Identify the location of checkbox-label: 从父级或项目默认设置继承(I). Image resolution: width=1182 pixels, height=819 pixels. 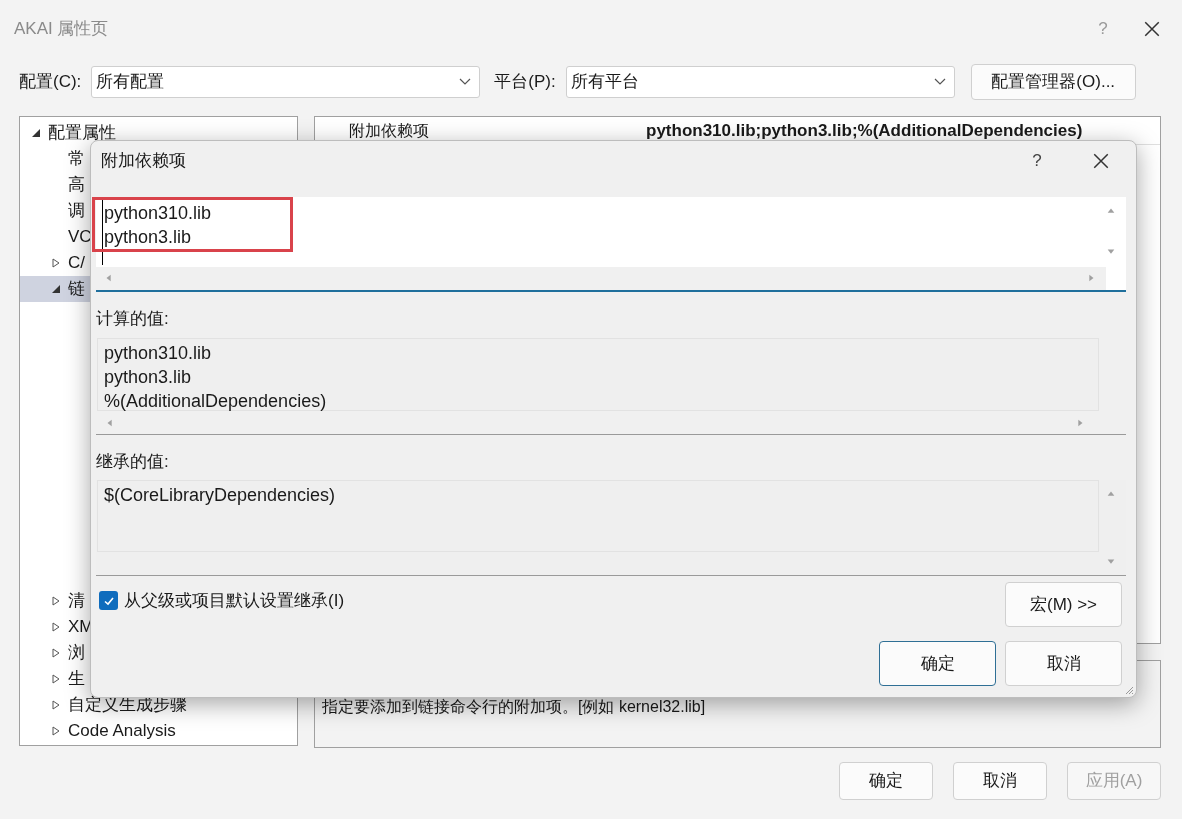
(234, 601).